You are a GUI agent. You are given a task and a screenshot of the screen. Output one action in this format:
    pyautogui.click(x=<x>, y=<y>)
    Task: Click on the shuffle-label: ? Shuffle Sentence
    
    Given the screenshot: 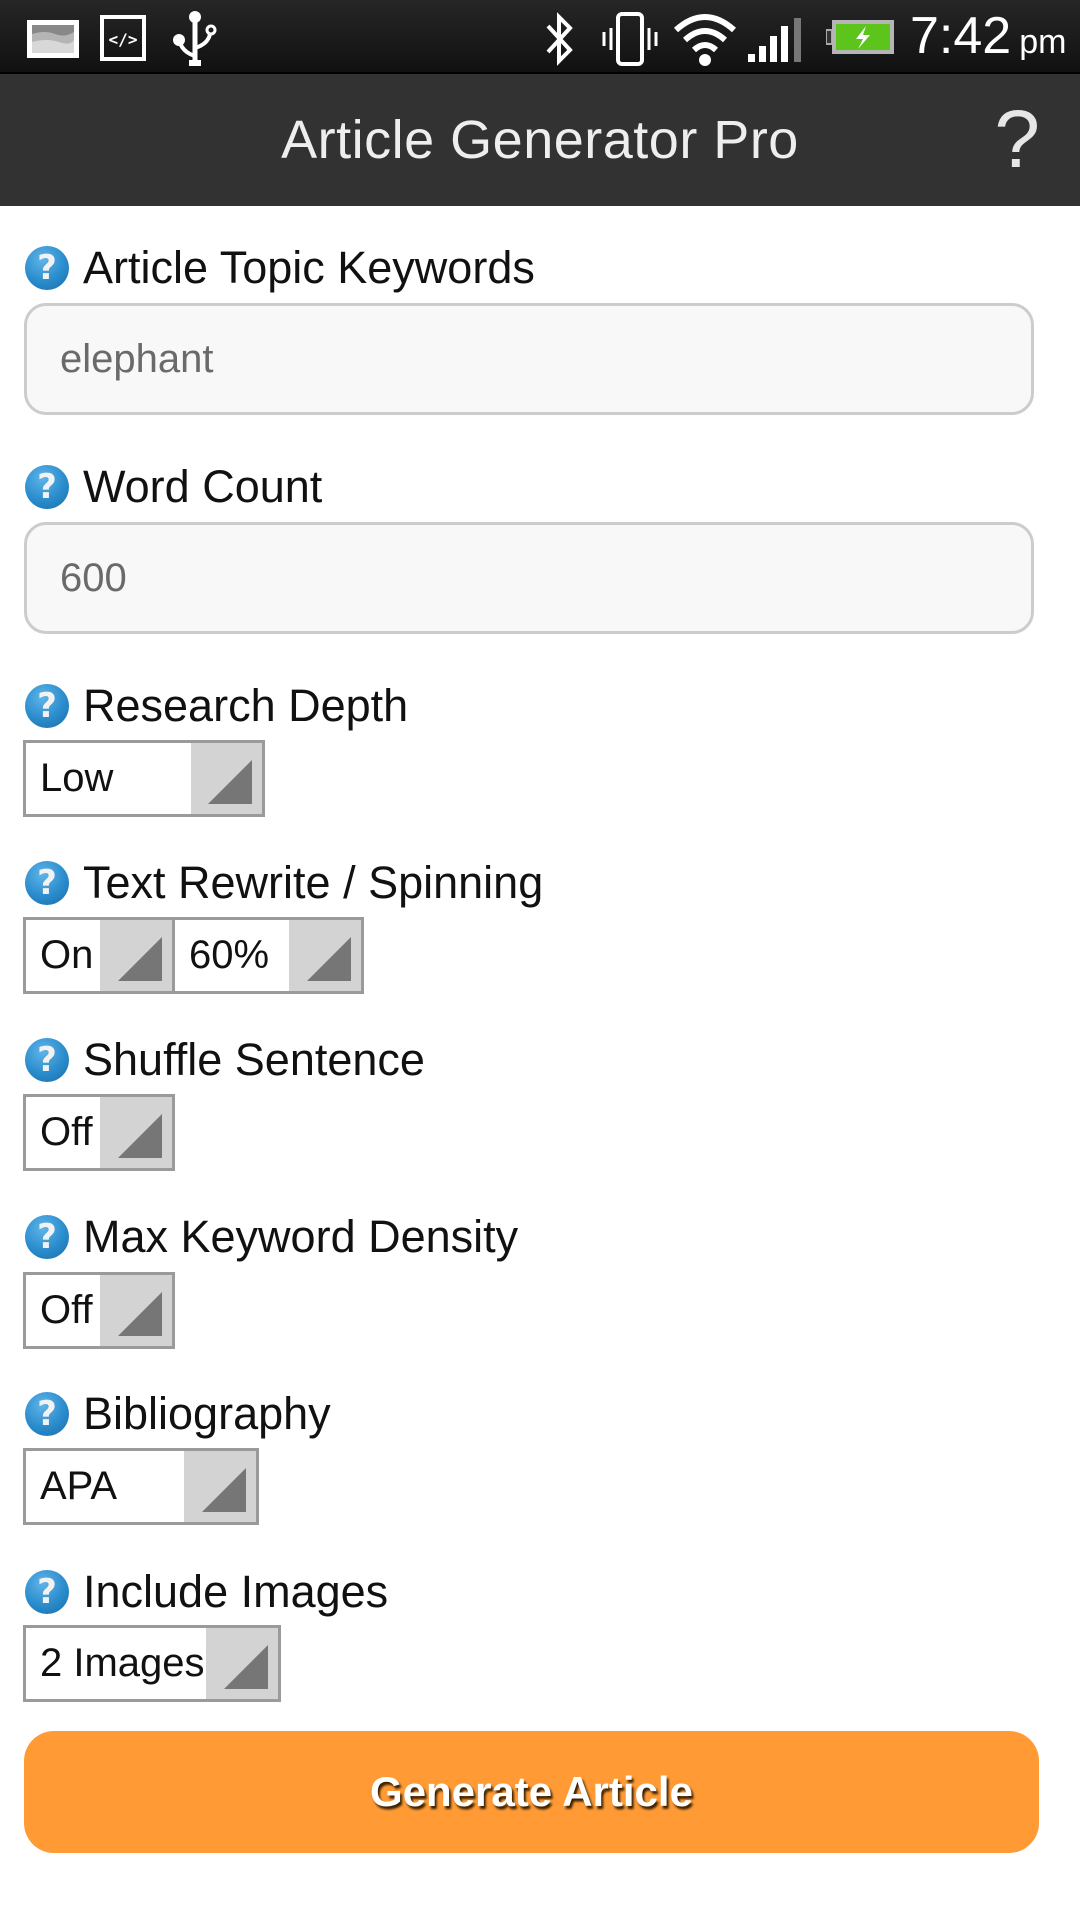 What is the action you would take?
    pyautogui.click(x=225, y=1059)
    